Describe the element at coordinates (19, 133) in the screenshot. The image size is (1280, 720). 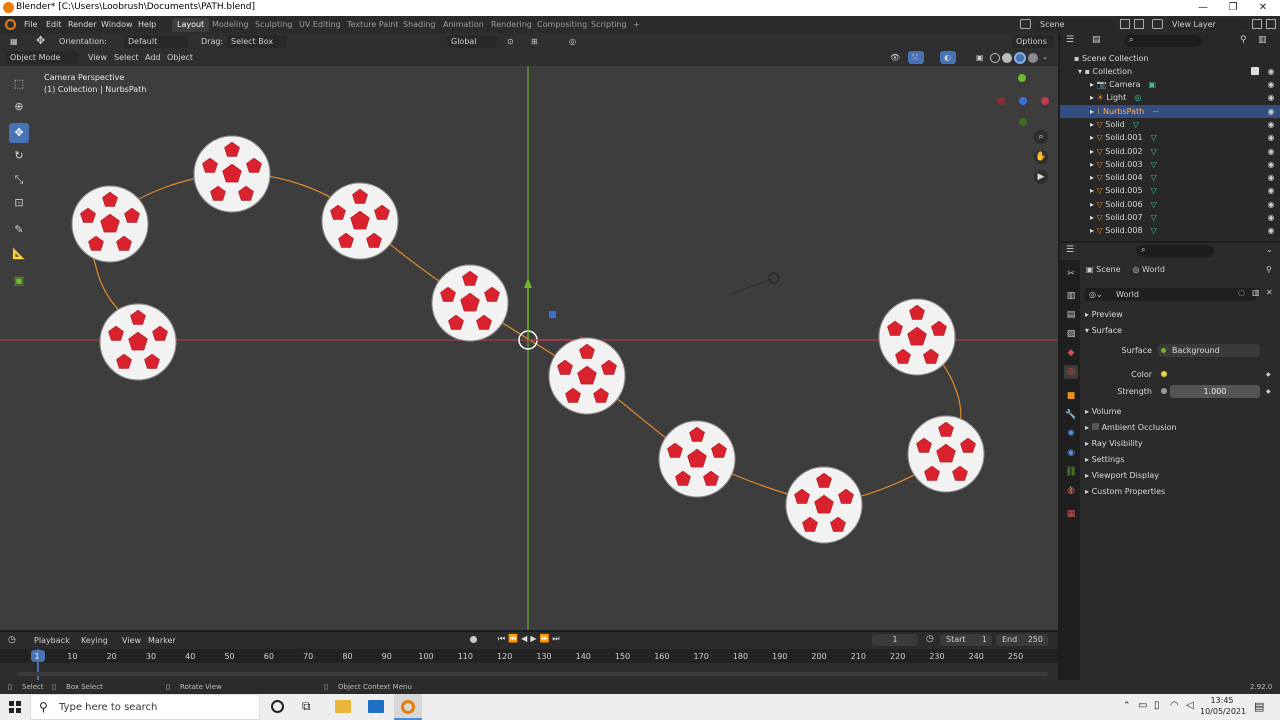
I see `move-tool-icon: ✥` at that location.